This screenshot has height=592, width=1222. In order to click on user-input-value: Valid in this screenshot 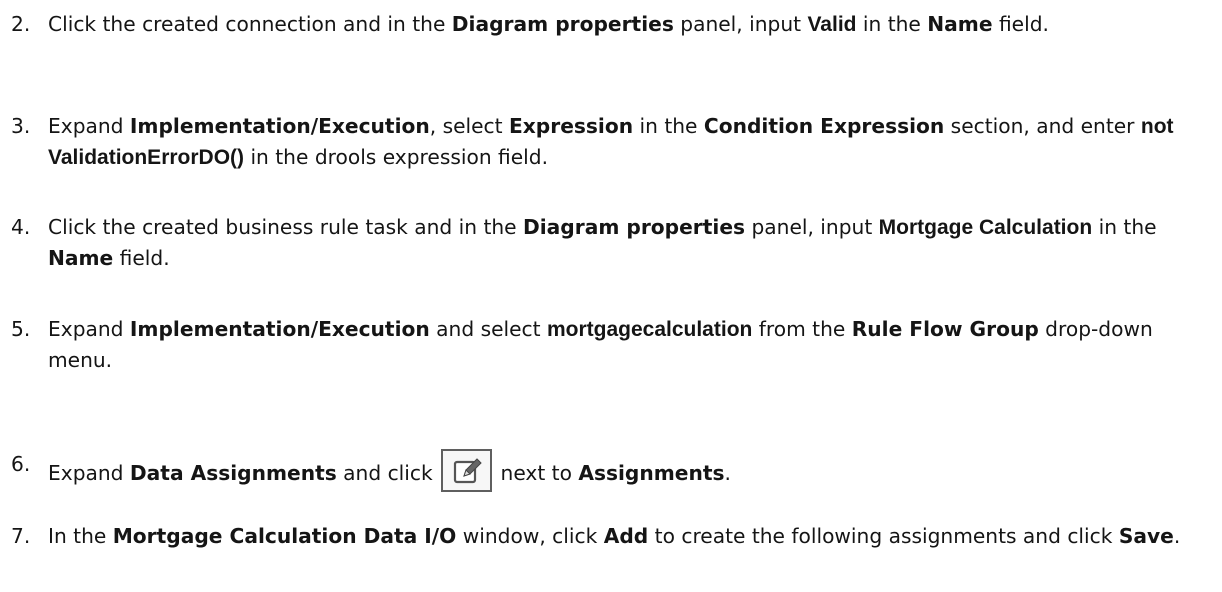, I will do `click(832, 24)`.